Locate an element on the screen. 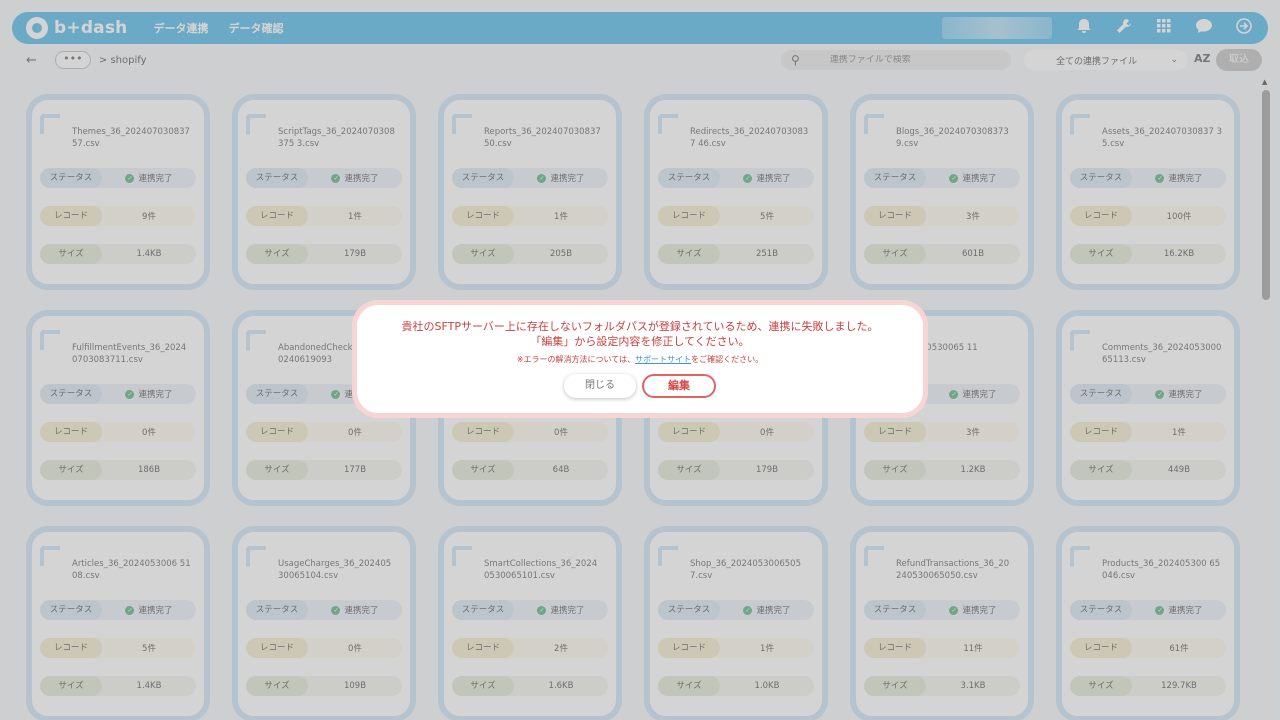 This screenshot has width=1280, height=720. scroll-up-icon: ▲ is located at coordinates (1264, 82).